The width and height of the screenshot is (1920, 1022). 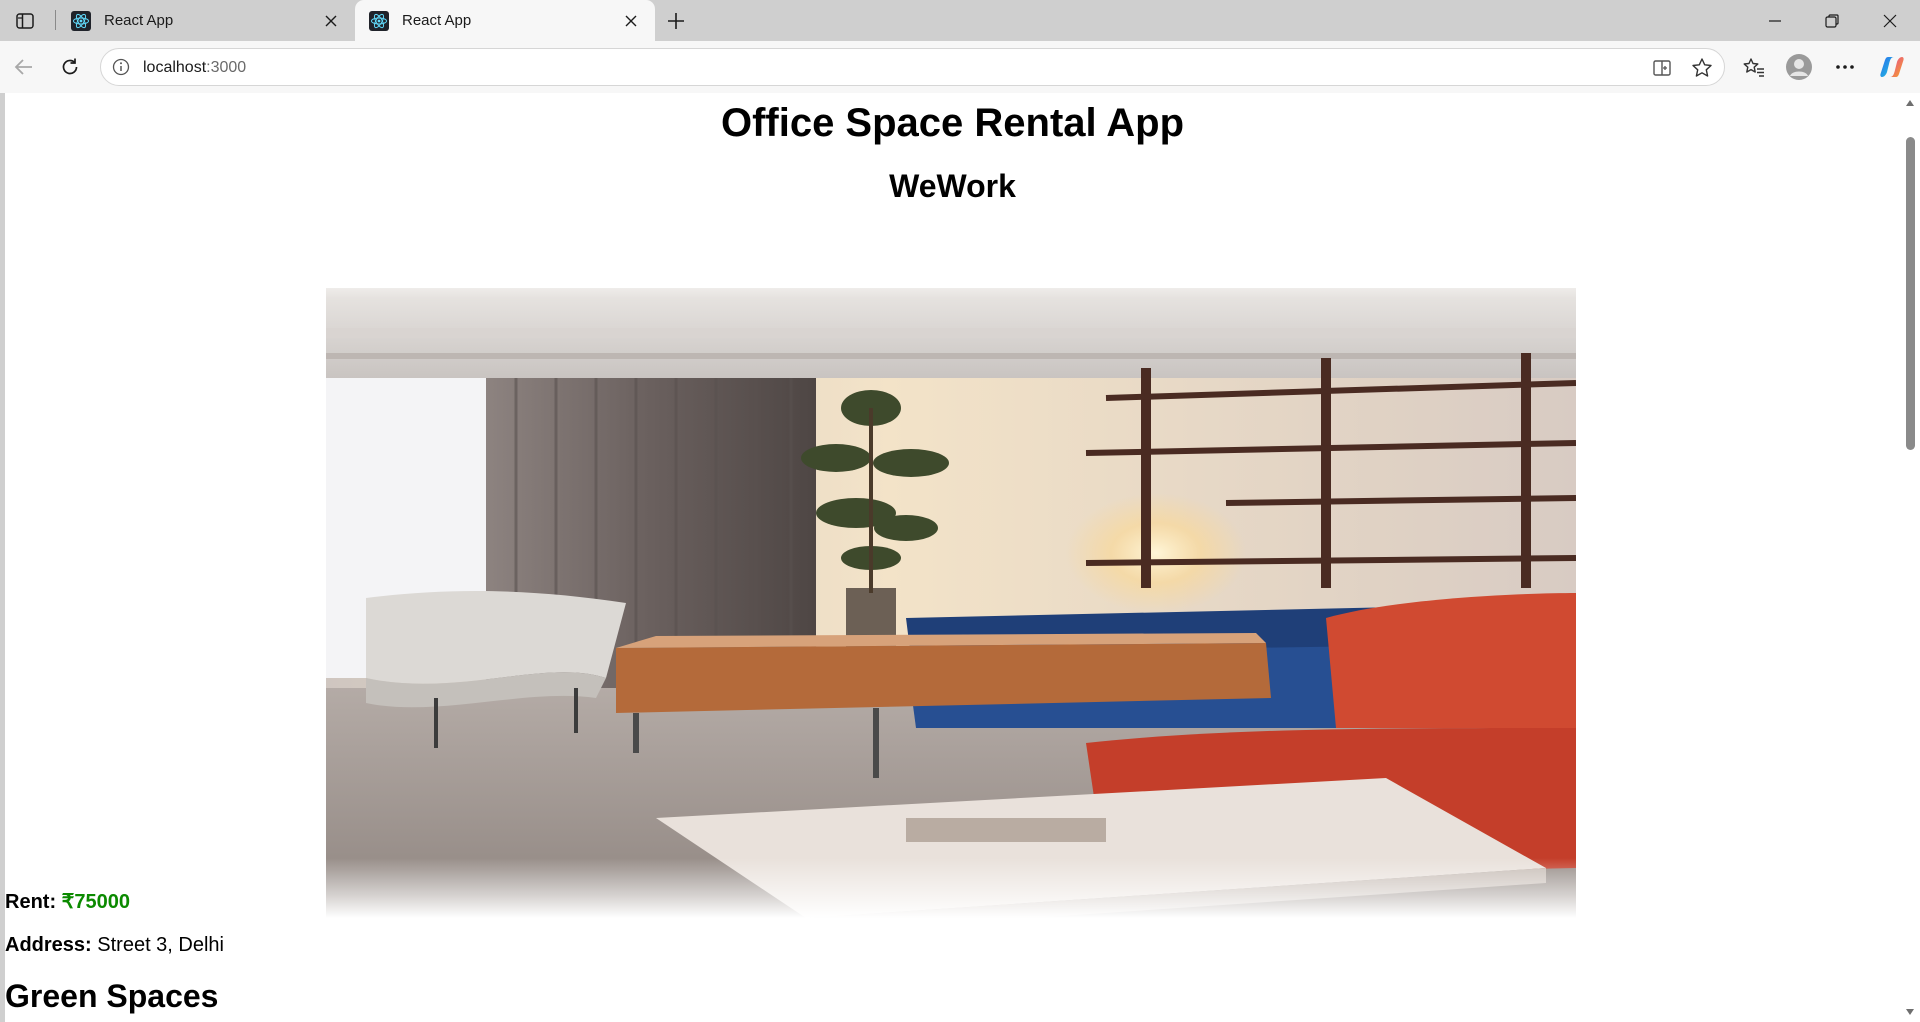 What do you see at coordinates (960, 20) in the screenshot?
I see `tab-strip: React App React App` at bounding box center [960, 20].